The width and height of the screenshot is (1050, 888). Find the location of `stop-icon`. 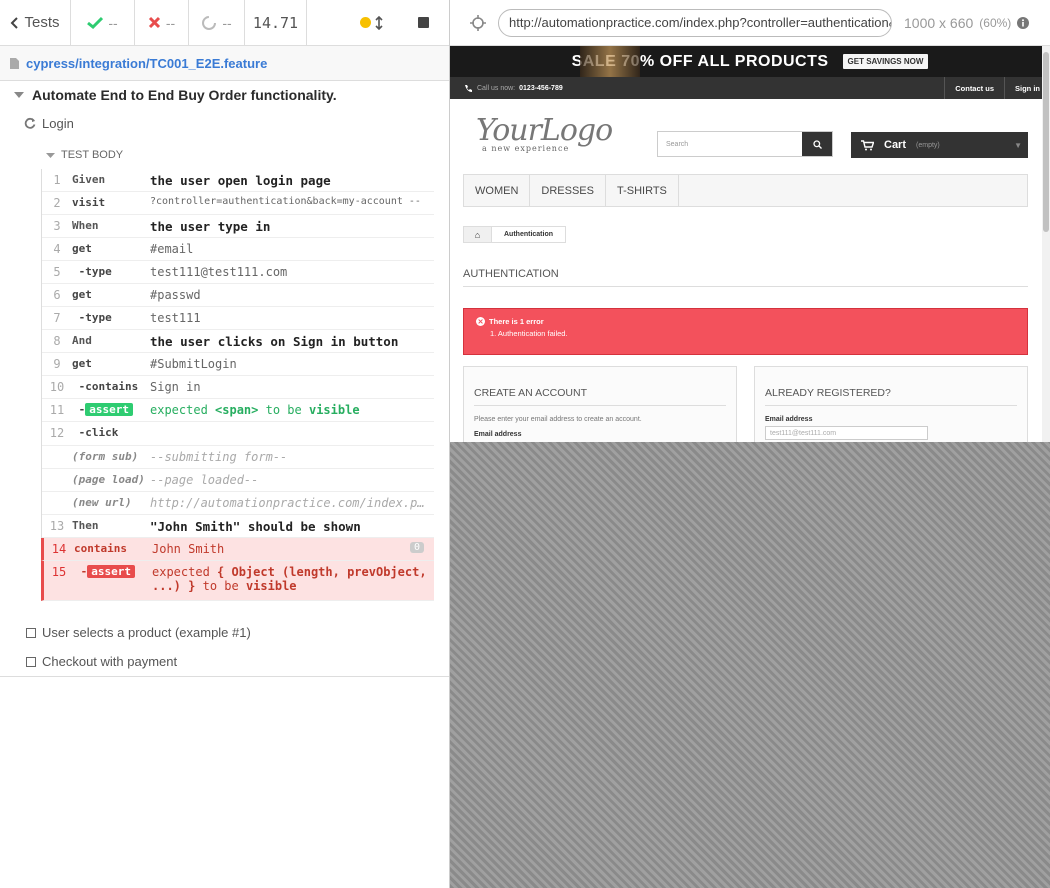

stop-icon is located at coordinates (423, 22).